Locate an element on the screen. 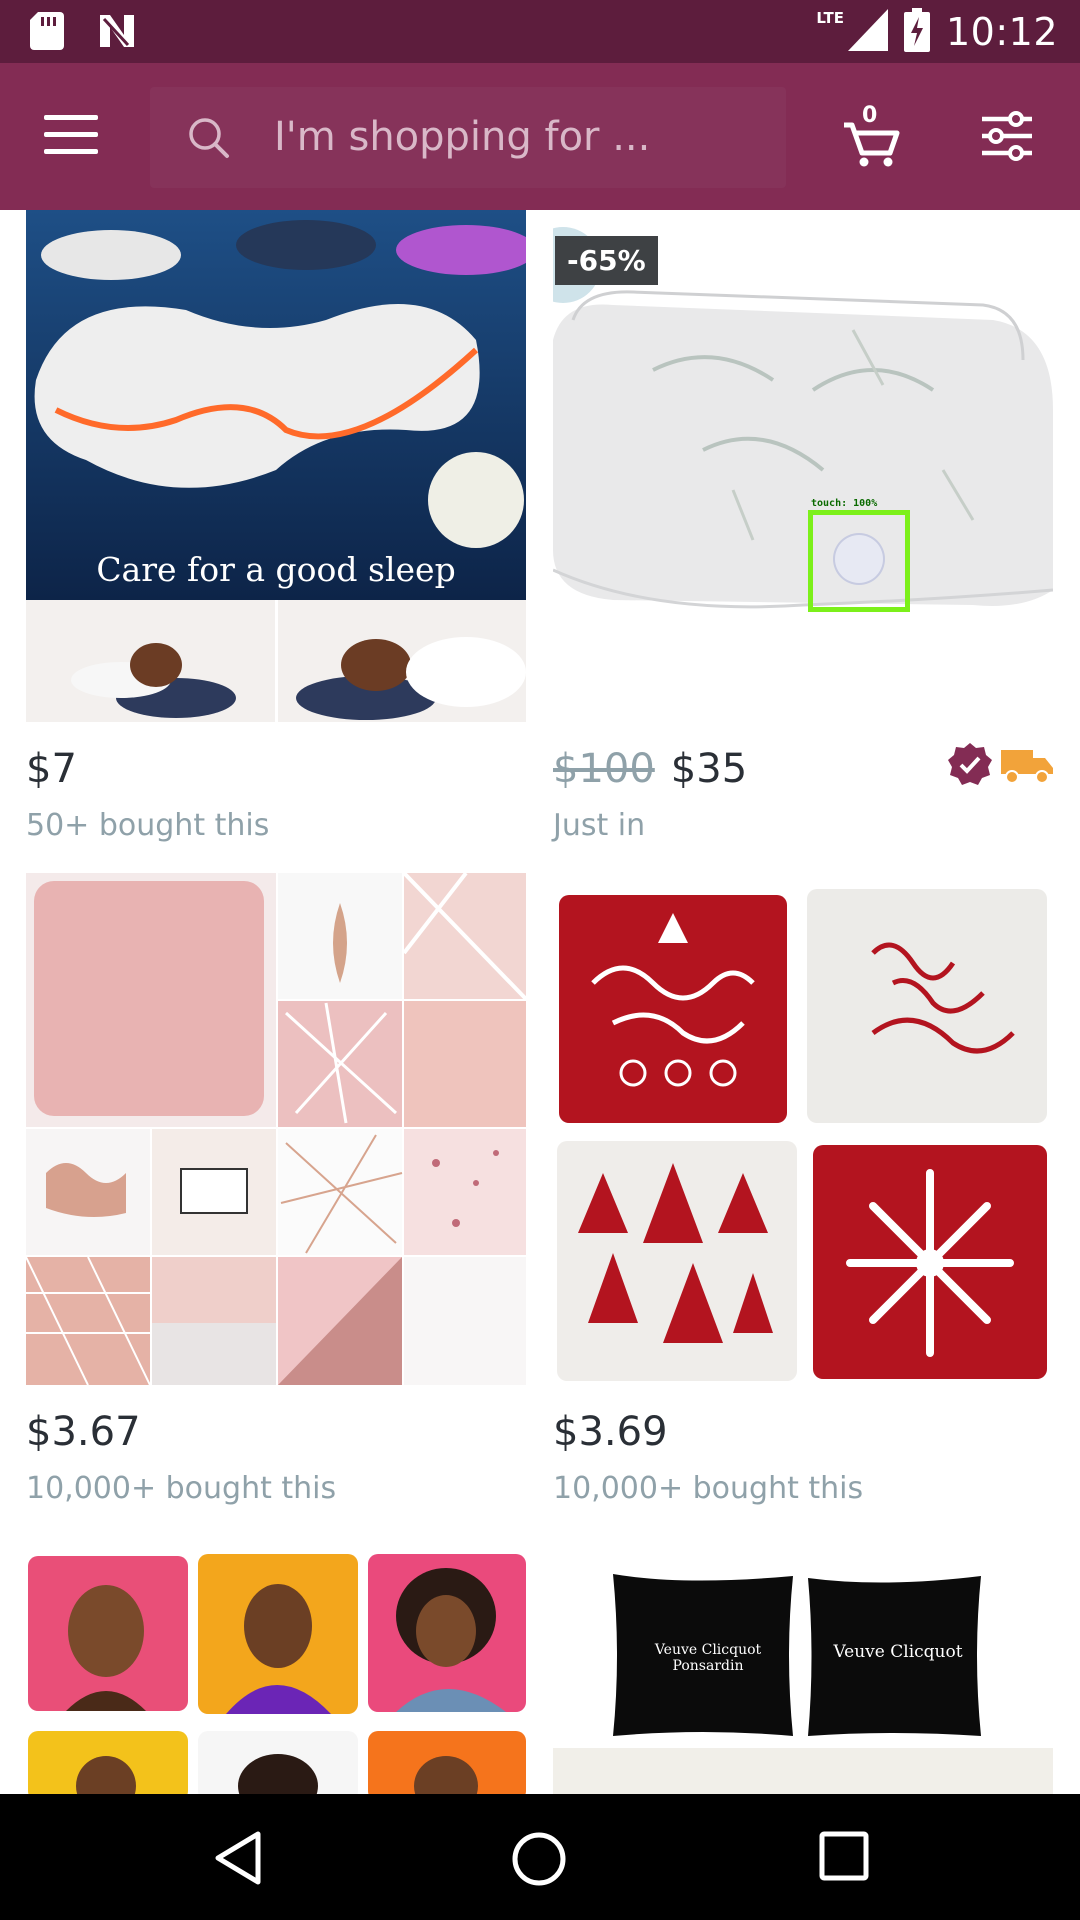 The image size is (1080, 1920). pillow-text: Veuve Clicquot is located at coordinates (898, 1652).